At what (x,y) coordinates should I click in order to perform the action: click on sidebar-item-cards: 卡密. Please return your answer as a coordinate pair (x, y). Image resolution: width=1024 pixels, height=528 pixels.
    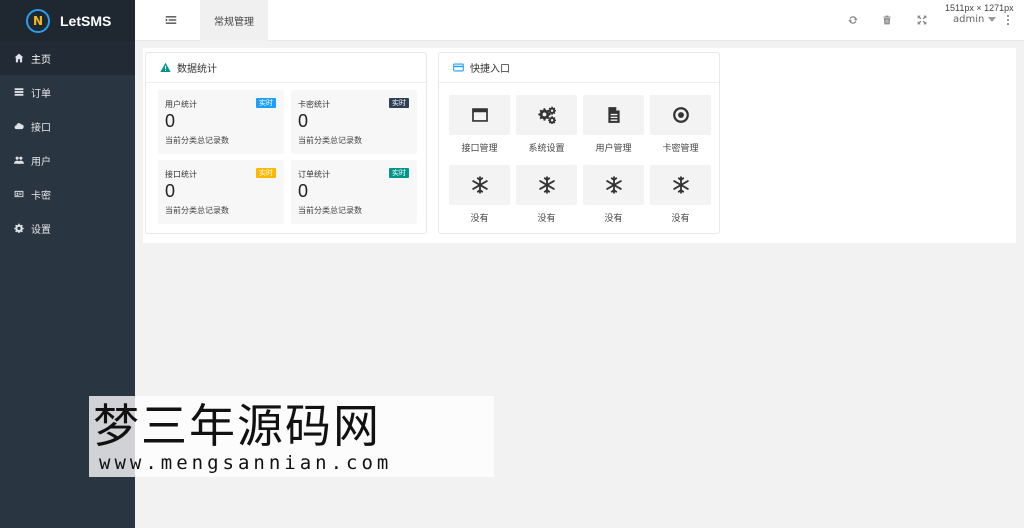
    Looking at the image, I should click on (67, 194).